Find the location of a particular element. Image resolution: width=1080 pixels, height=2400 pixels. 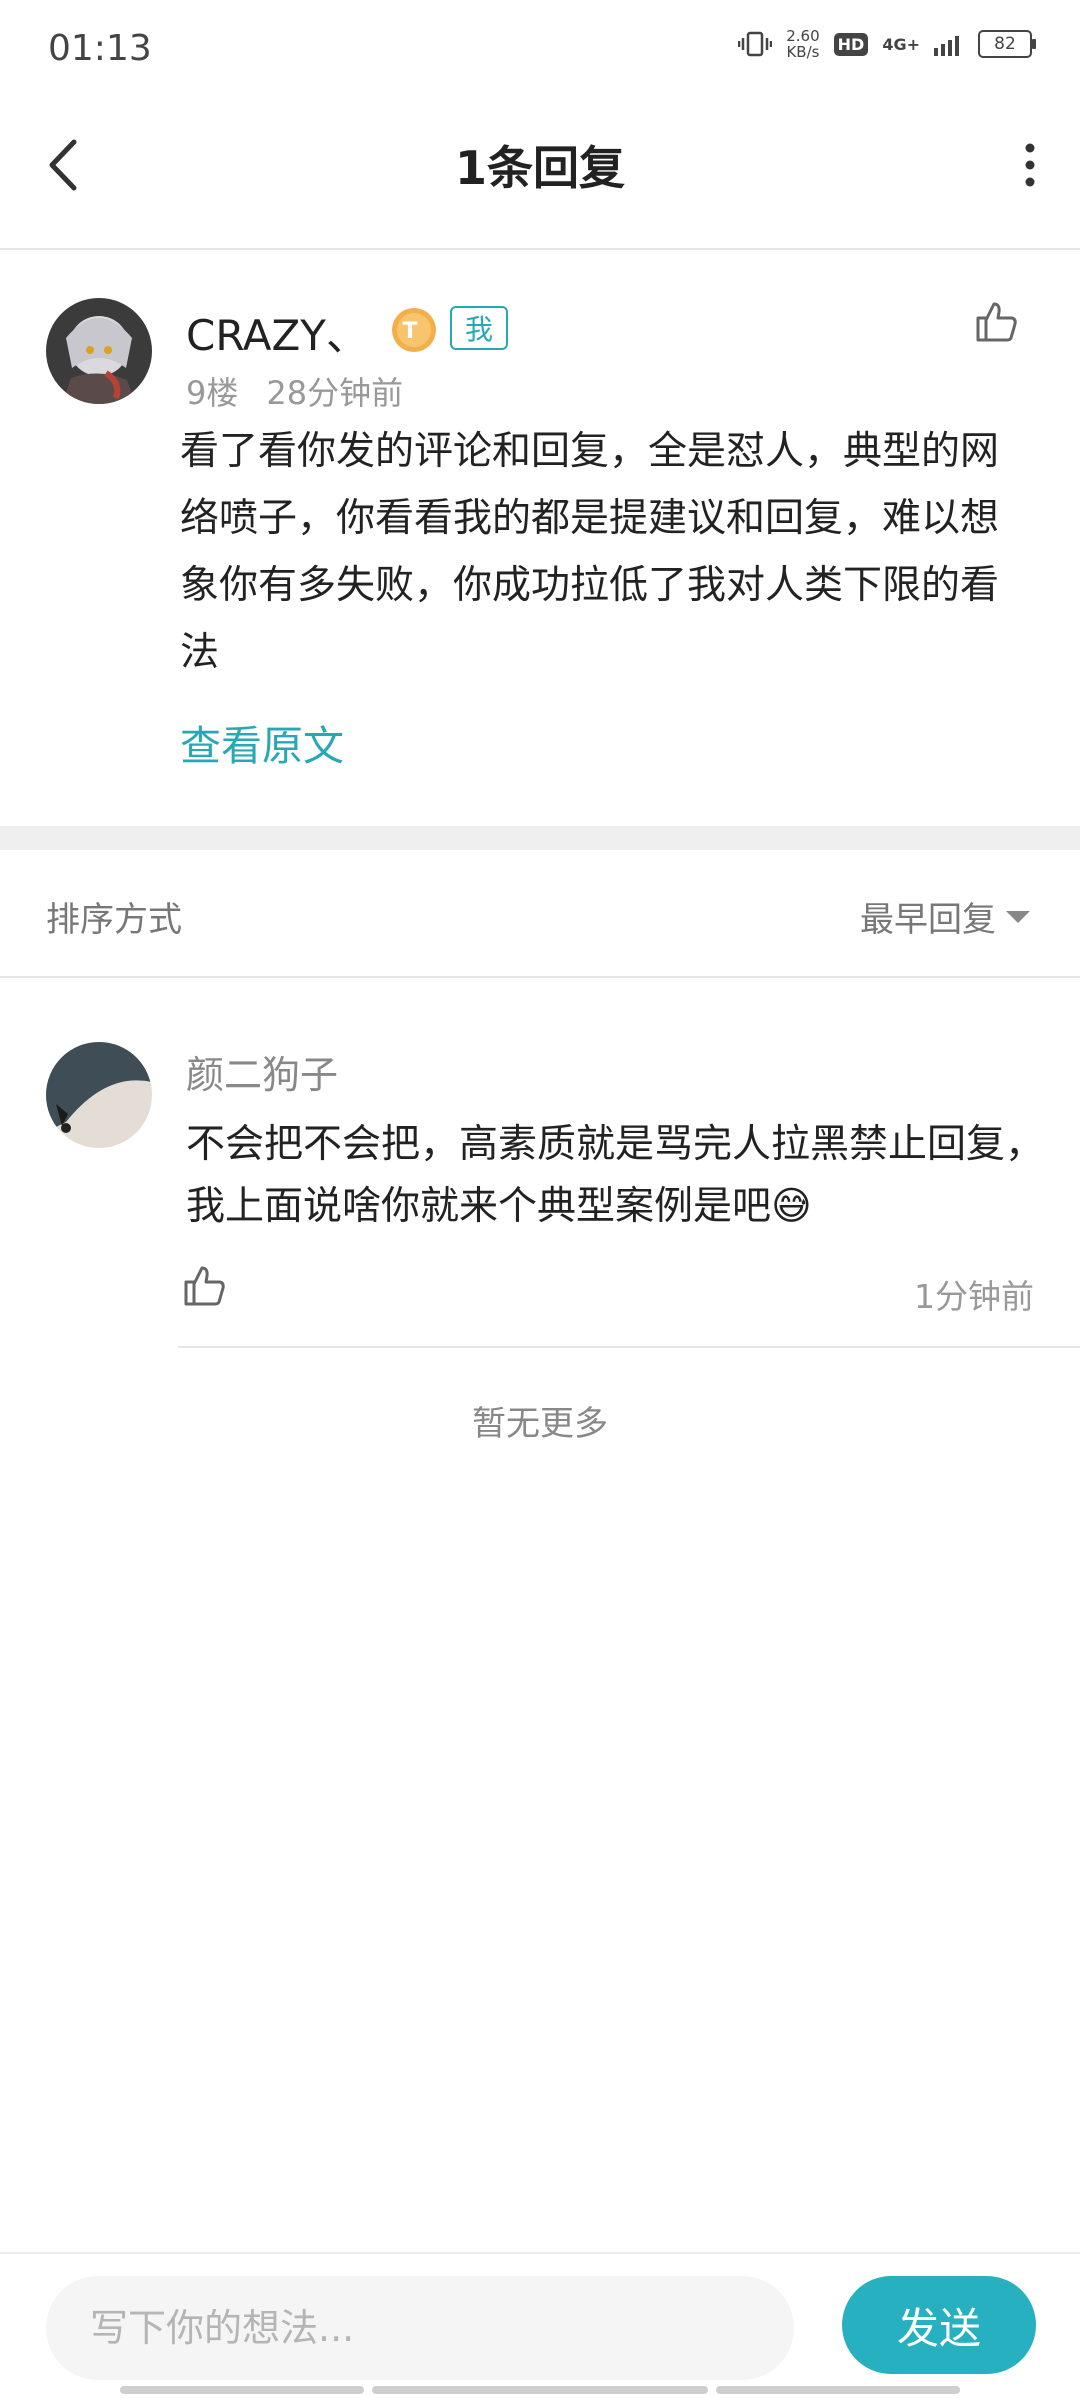

signal-icon is located at coordinates (946, 46).